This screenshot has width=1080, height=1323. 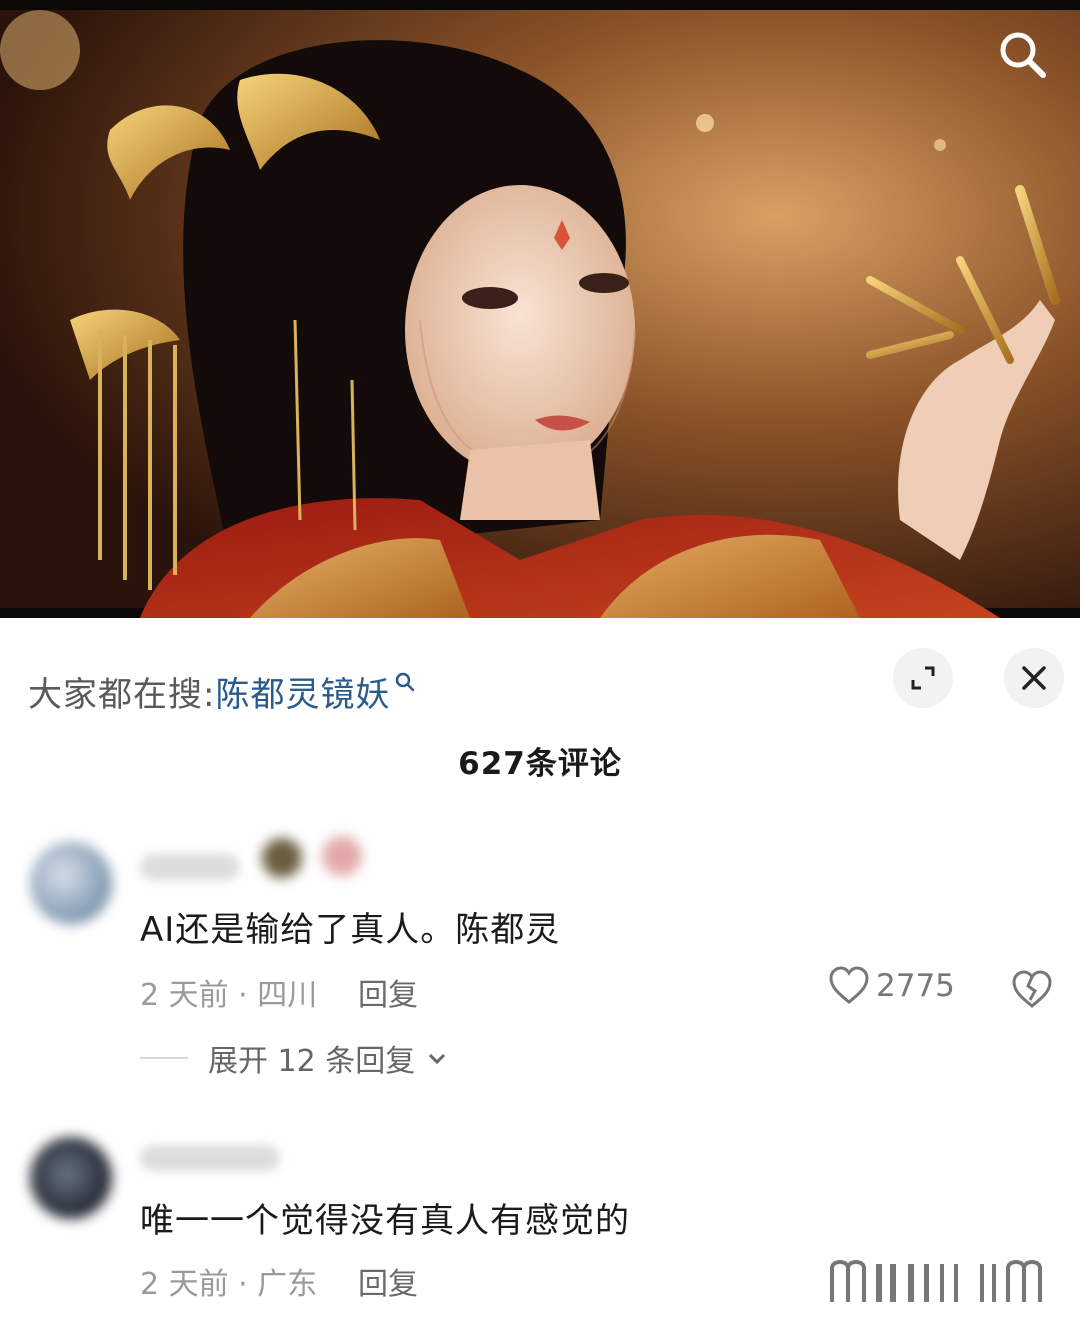 I want to click on like-count: 2775, so click(x=915, y=986).